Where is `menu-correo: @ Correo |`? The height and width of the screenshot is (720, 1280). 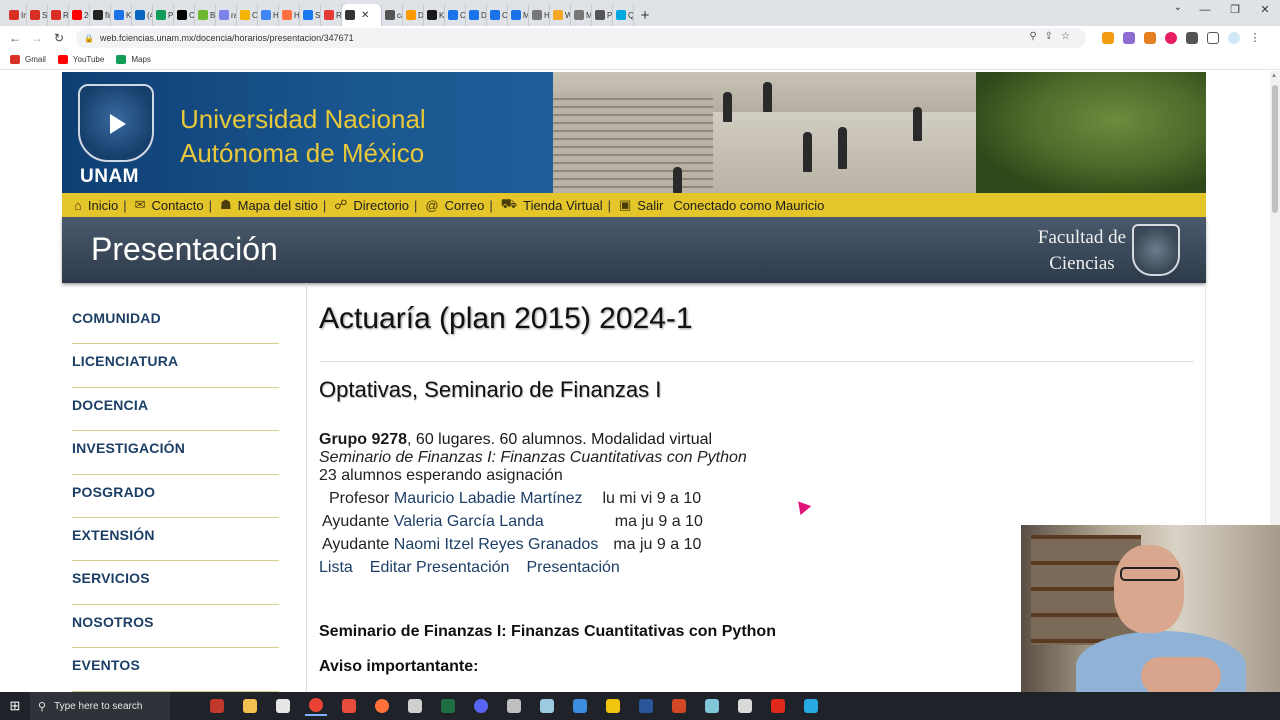 menu-correo: @ Correo | is located at coordinates (458, 205).